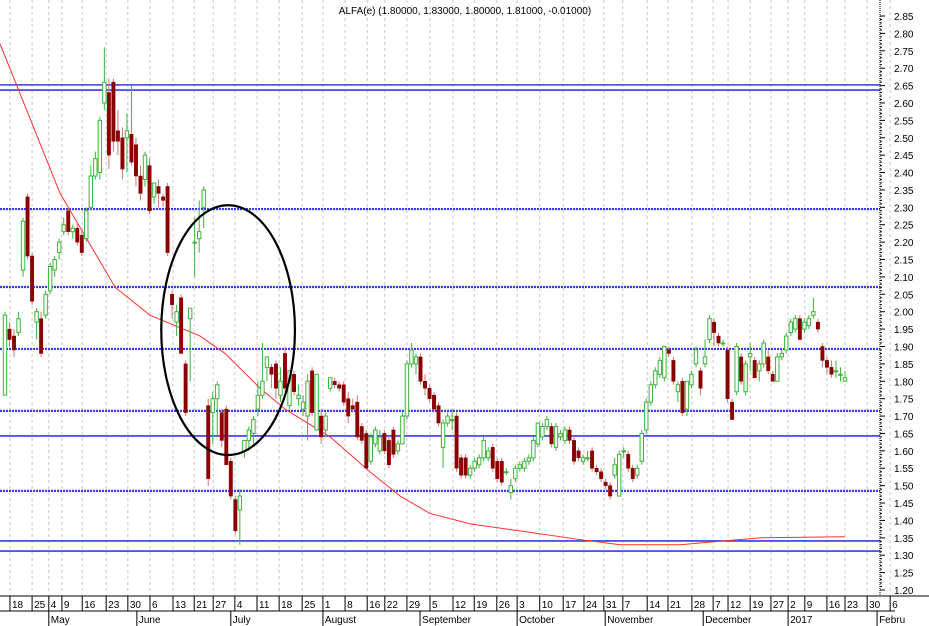 The image size is (929, 626). I want to click on y-tick-label: 1.85, so click(904, 365).